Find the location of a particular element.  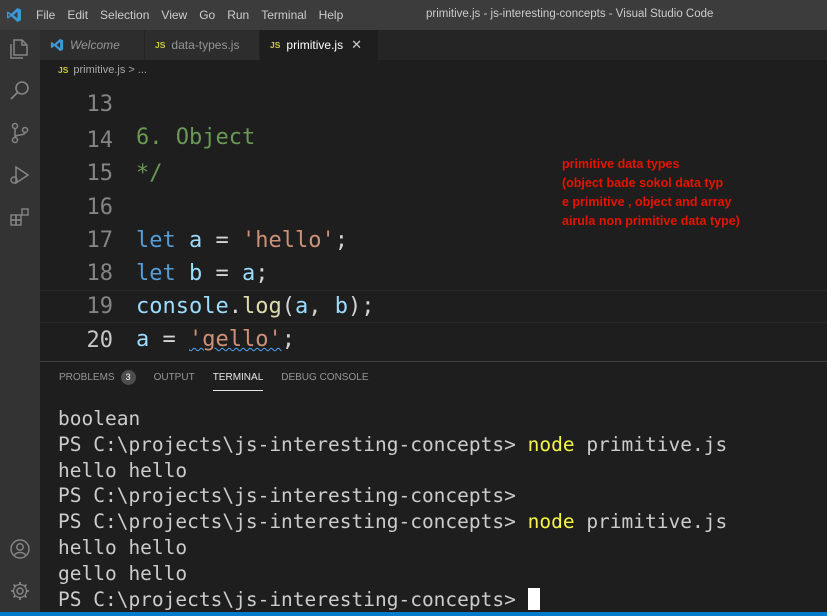

tab-data-types: JS data-types.js is located at coordinates (202, 45).